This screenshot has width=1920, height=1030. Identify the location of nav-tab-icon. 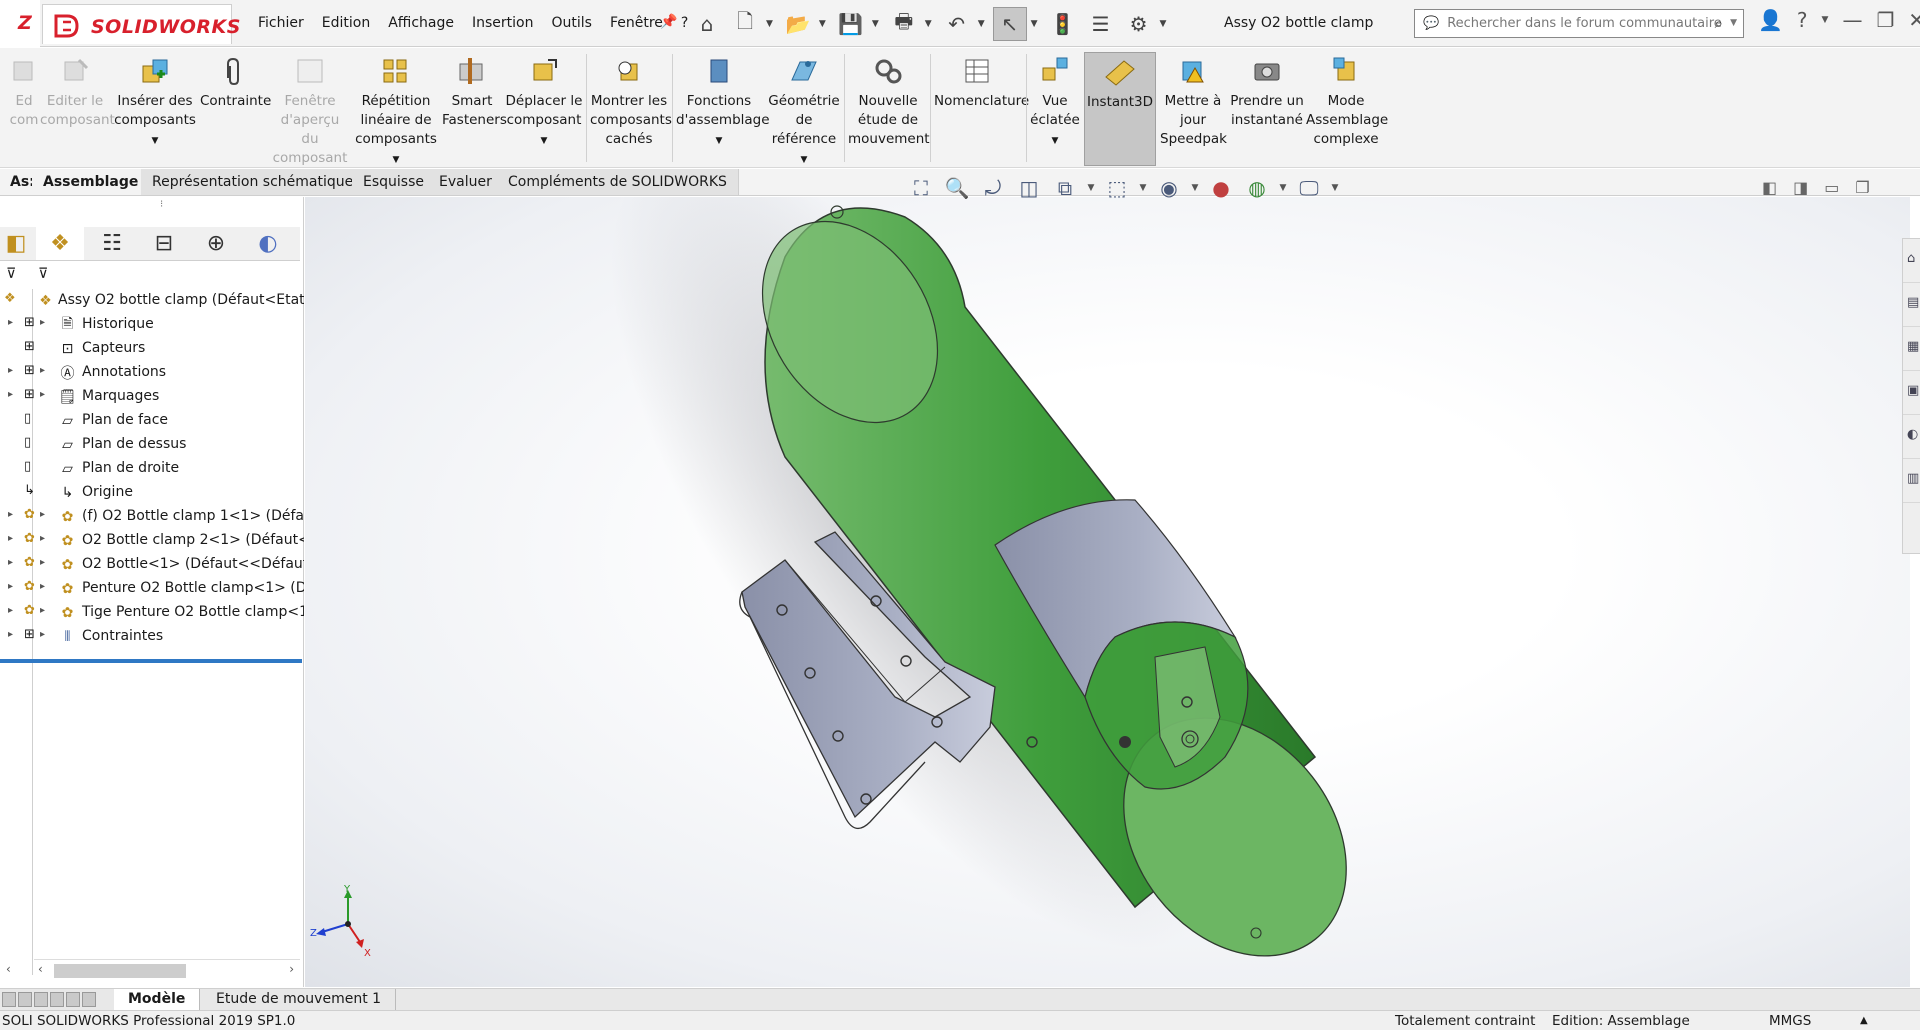
(73, 999).